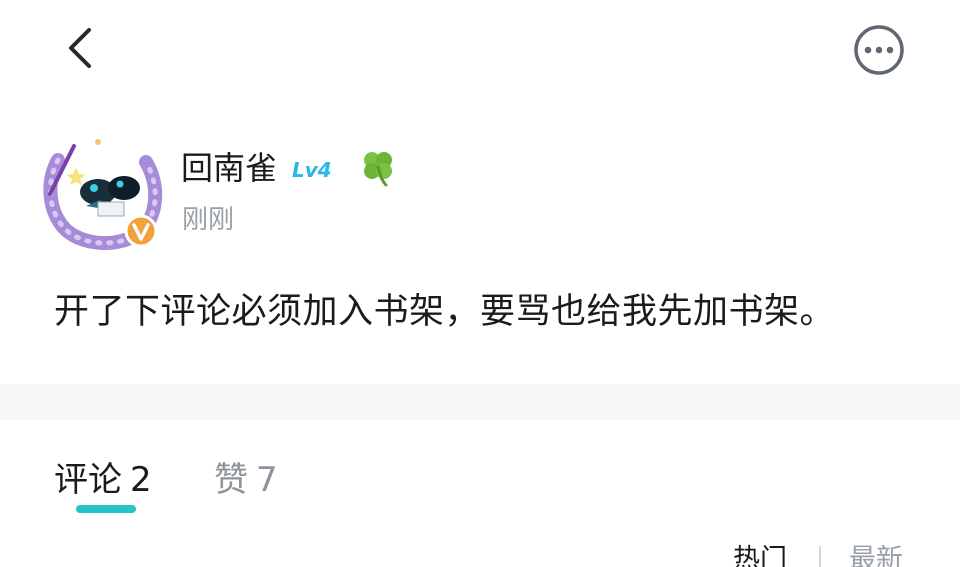 The width and height of the screenshot is (960, 567). I want to click on chevron-left-icon, so click(80, 48).